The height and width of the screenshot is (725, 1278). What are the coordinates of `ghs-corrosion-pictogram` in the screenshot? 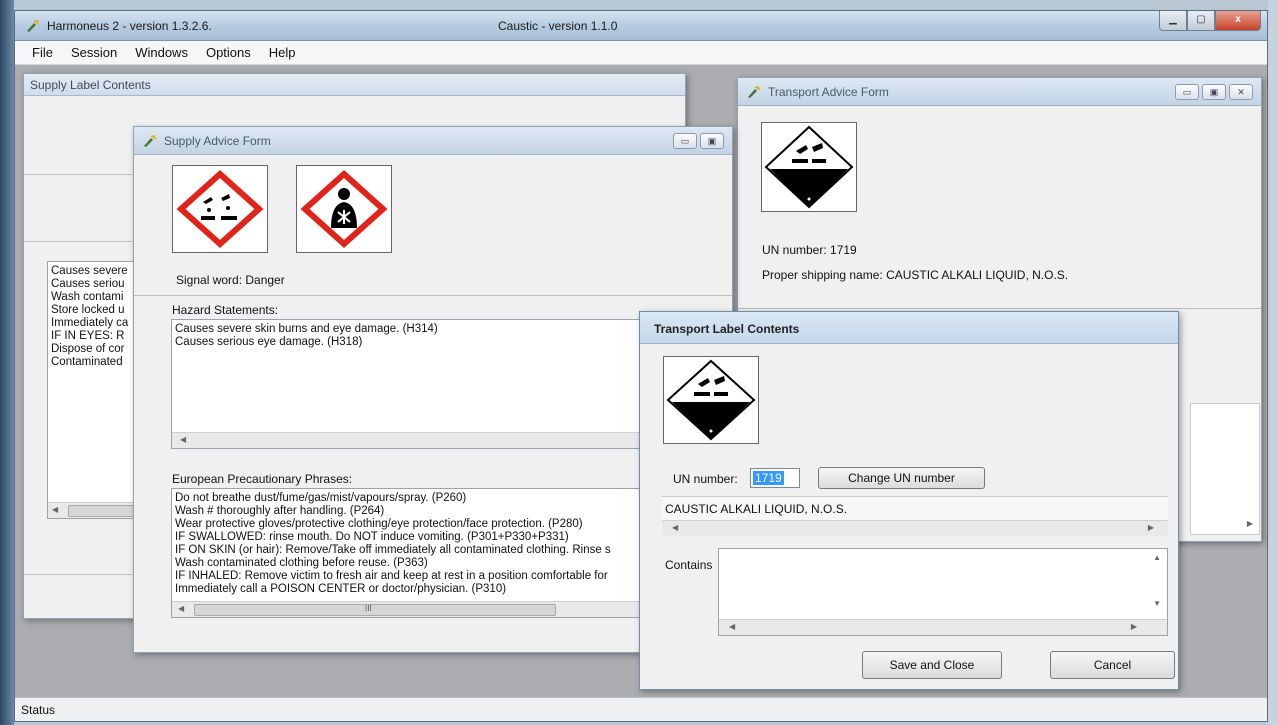 It's located at (220, 209).